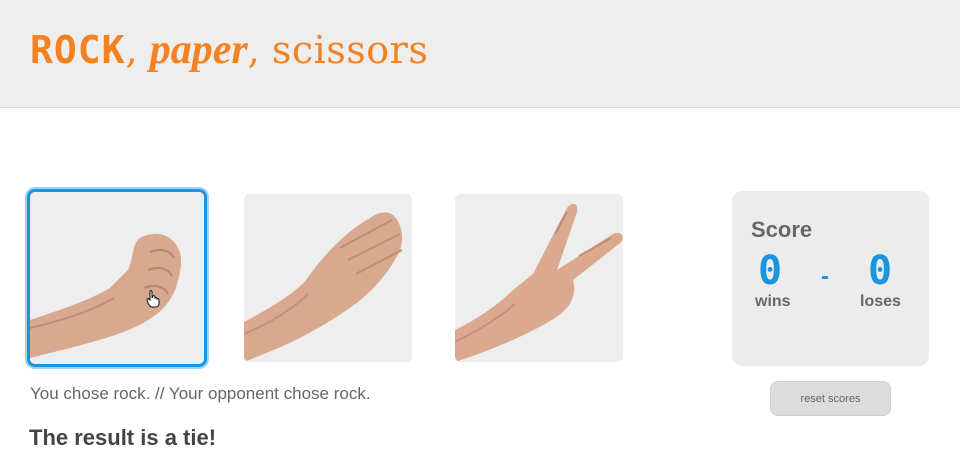  What do you see at coordinates (123, 437) in the screenshot?
I see `result-heading: The result is a tie!` at bounding box center [123, 437].